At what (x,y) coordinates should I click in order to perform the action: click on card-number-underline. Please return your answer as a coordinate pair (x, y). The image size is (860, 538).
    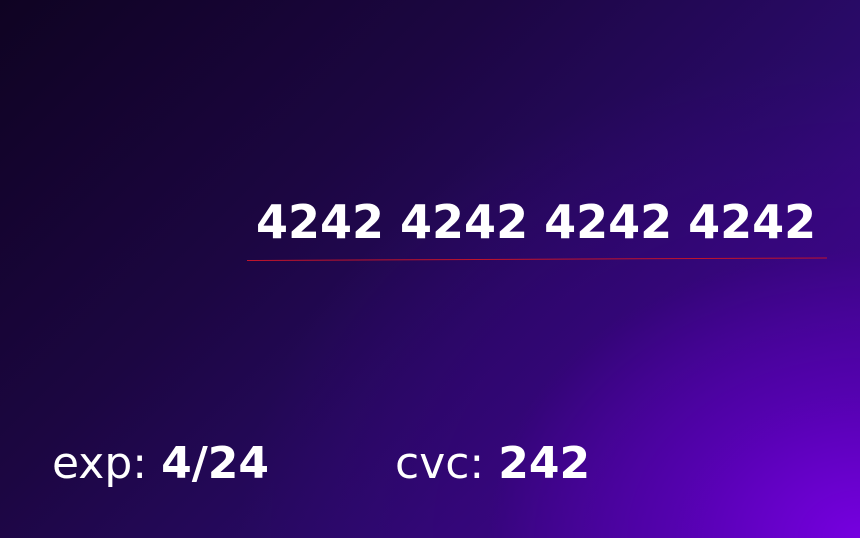
    Looking at the image, I should click on (536, 259).